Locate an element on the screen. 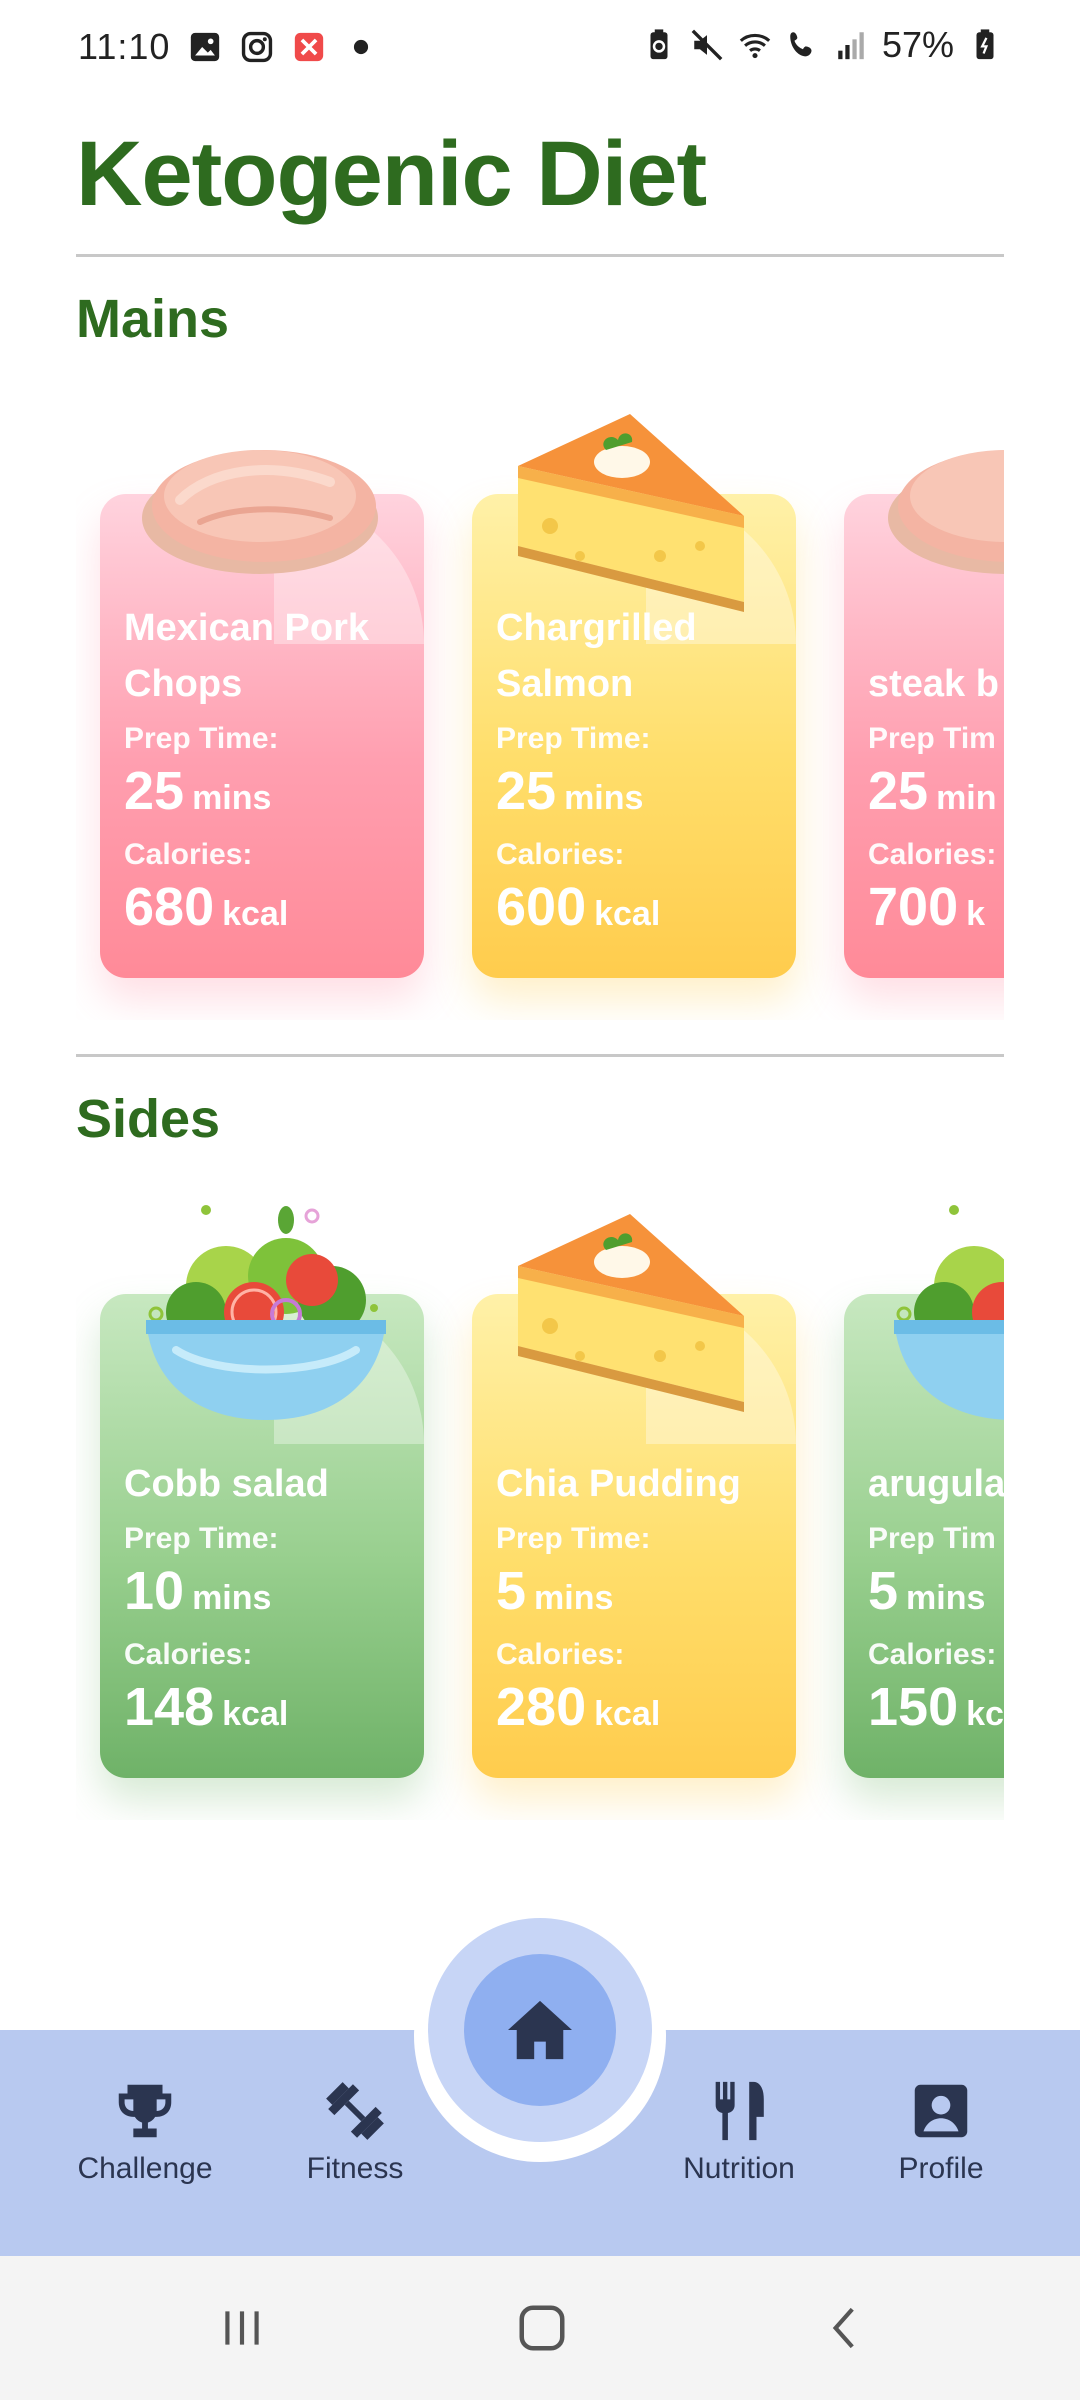 The width and height of the screenshot is (1080, 2400). section-title-mains: Mains is located at coordinates (153, 319).